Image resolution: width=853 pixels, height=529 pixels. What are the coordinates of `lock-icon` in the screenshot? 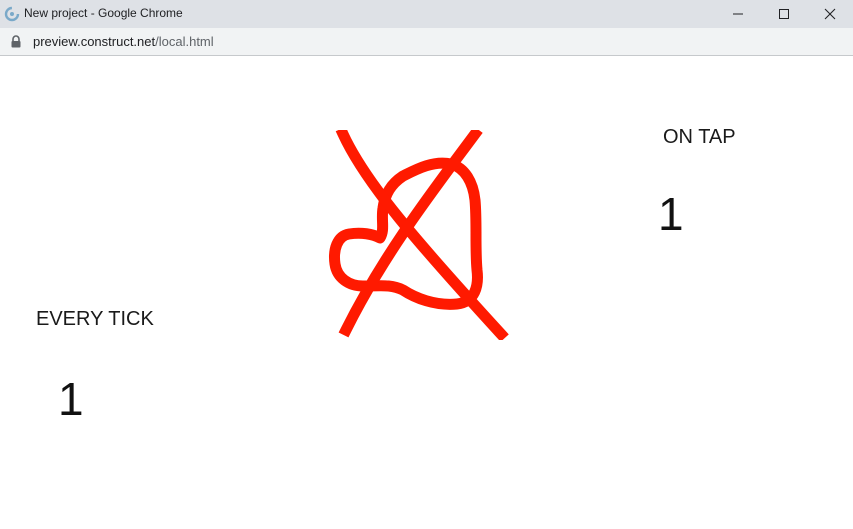 It's located at (16, 41).